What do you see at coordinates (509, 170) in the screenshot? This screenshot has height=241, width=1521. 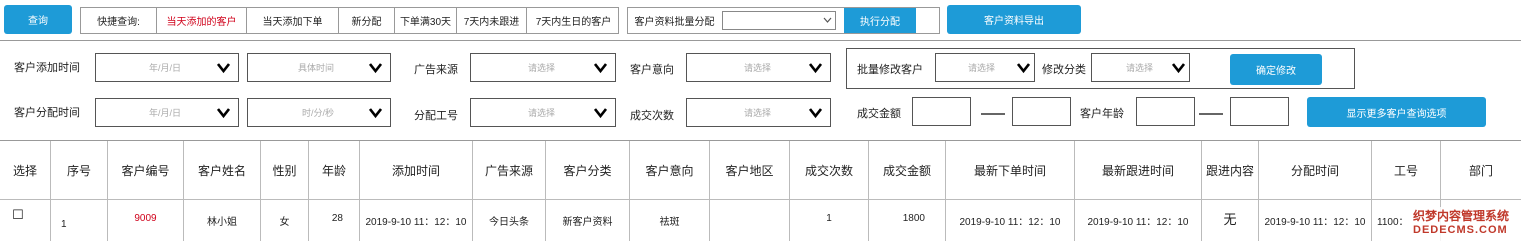 I see `col-header-ad-source: 广告来源` at bounding box center [509, 170].